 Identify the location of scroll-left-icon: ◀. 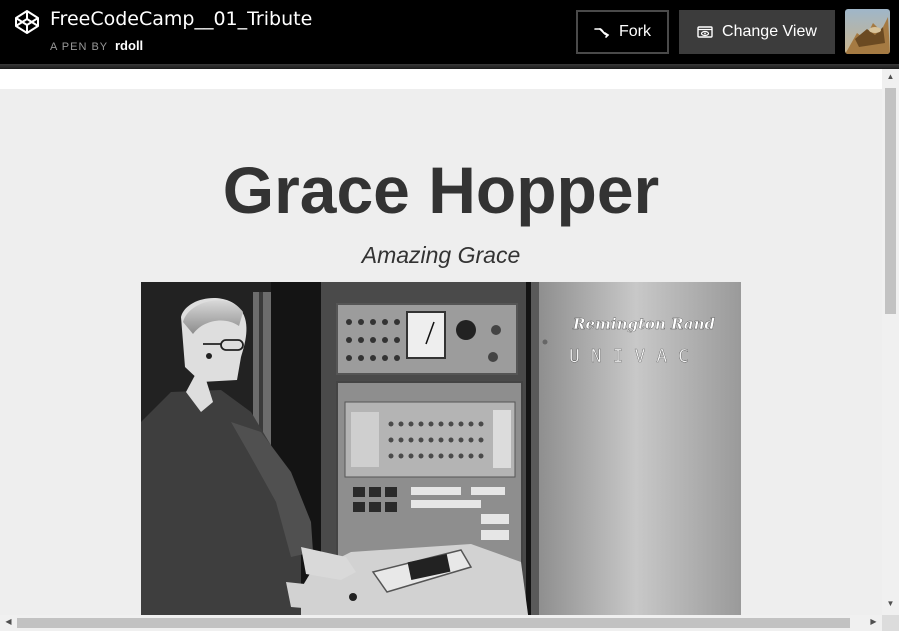
(8, 621).